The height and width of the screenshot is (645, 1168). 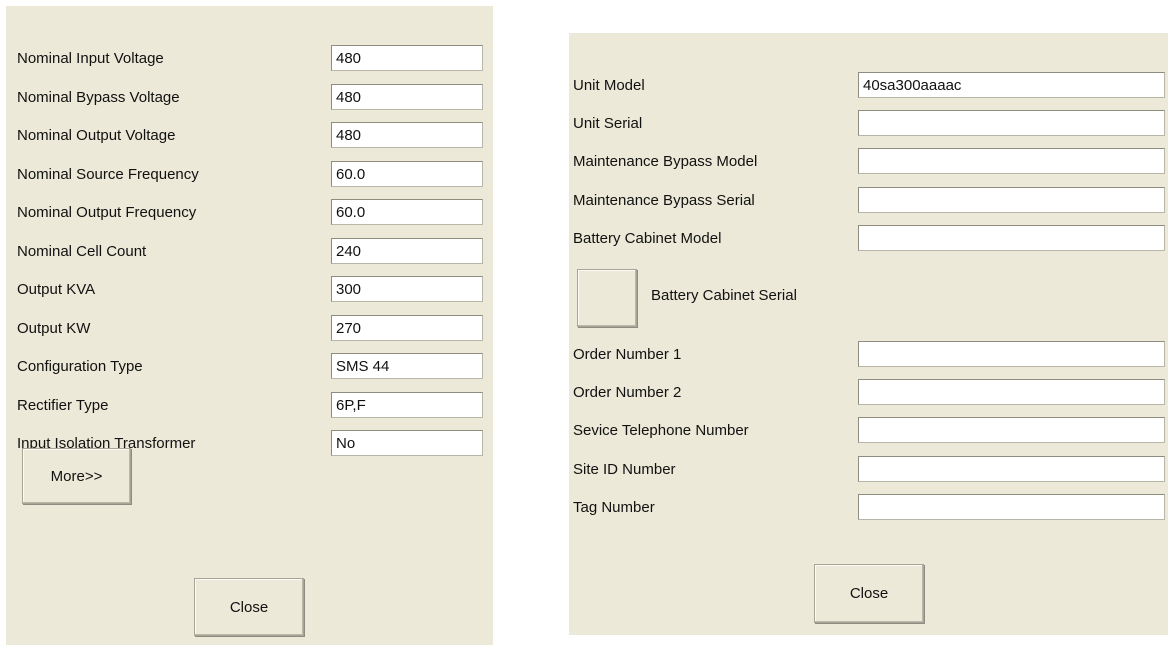 I want to click on unit-serial-row: Unit Serial, so click(x=868, y=124).